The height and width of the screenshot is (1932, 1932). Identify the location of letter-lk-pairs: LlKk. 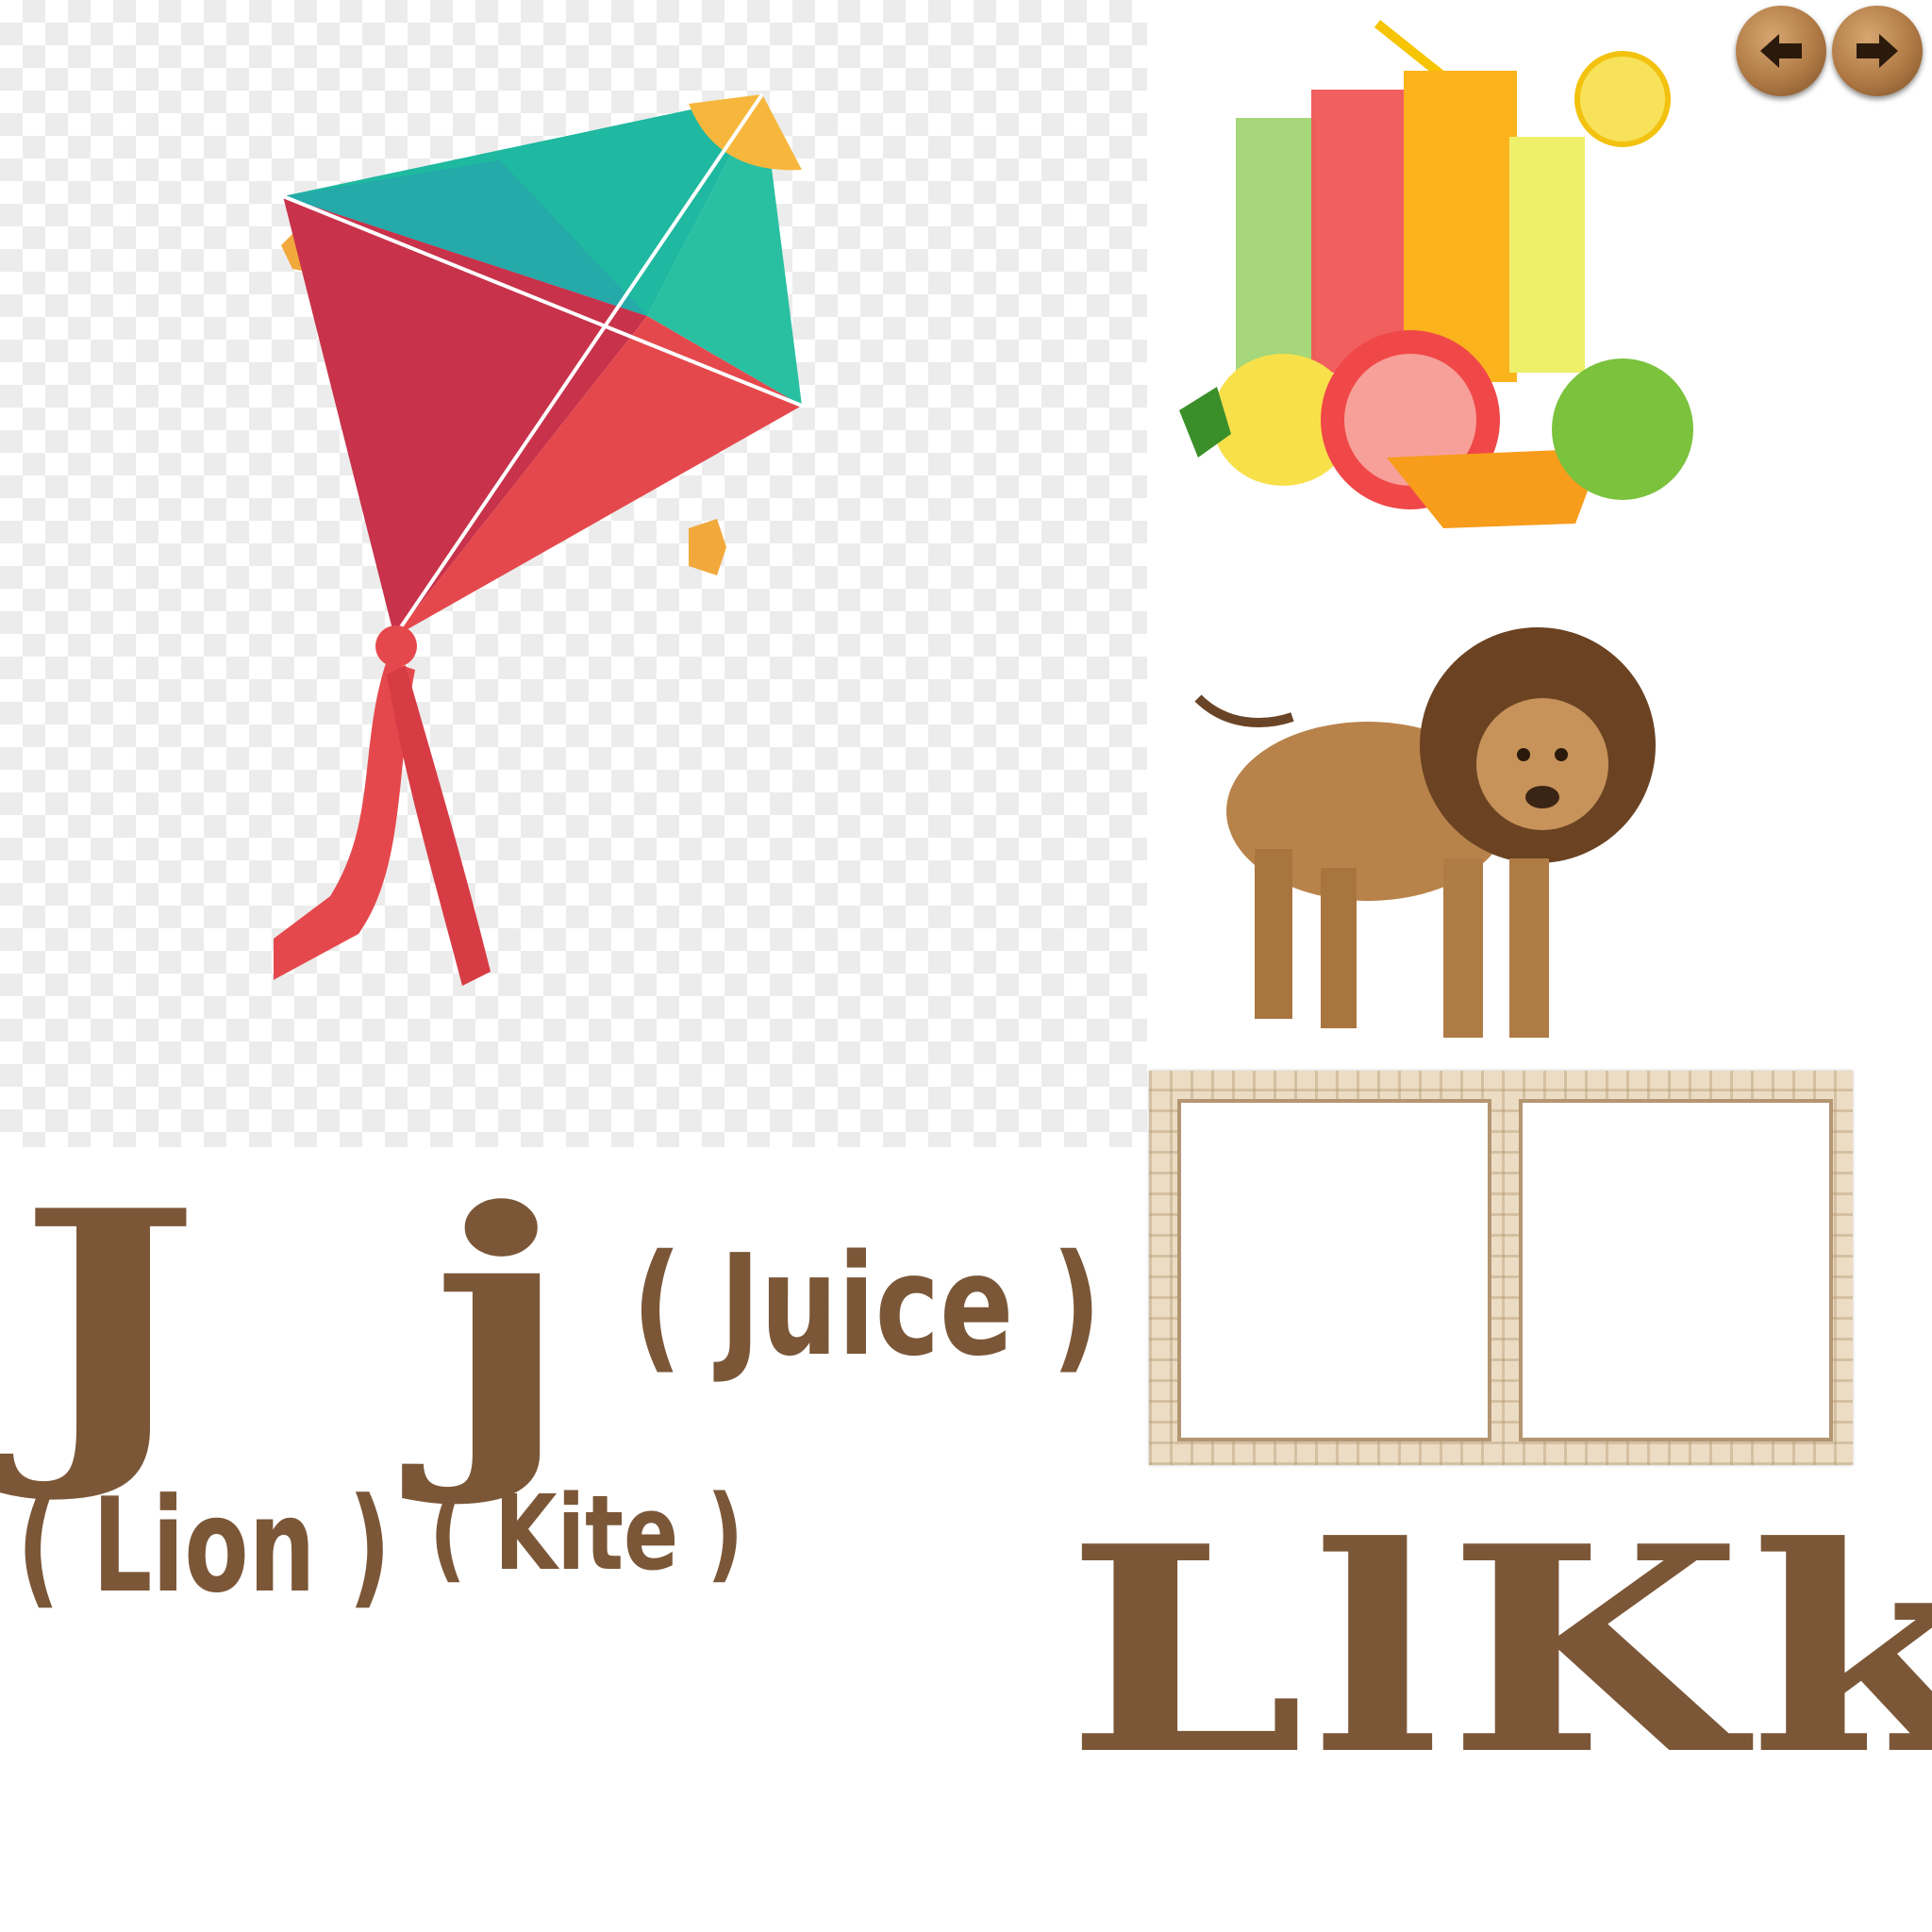
(1499, 1650).